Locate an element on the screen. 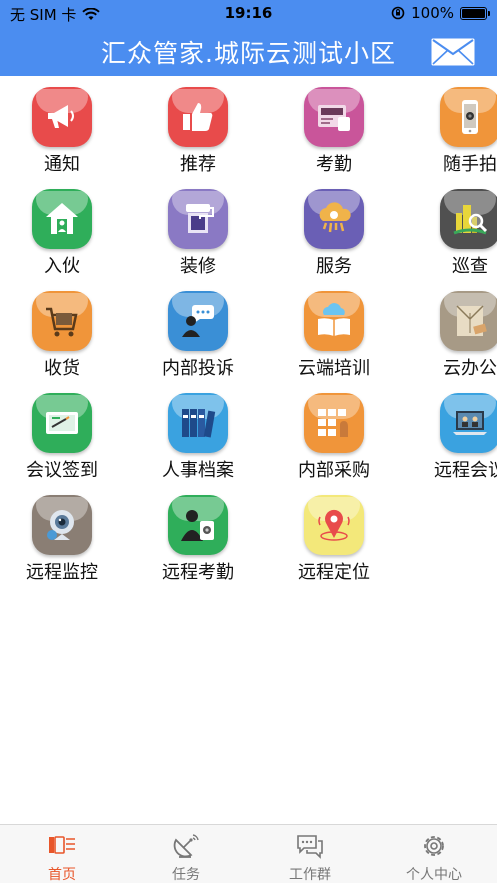  envelope-icon is located at coordinates (468, 321).